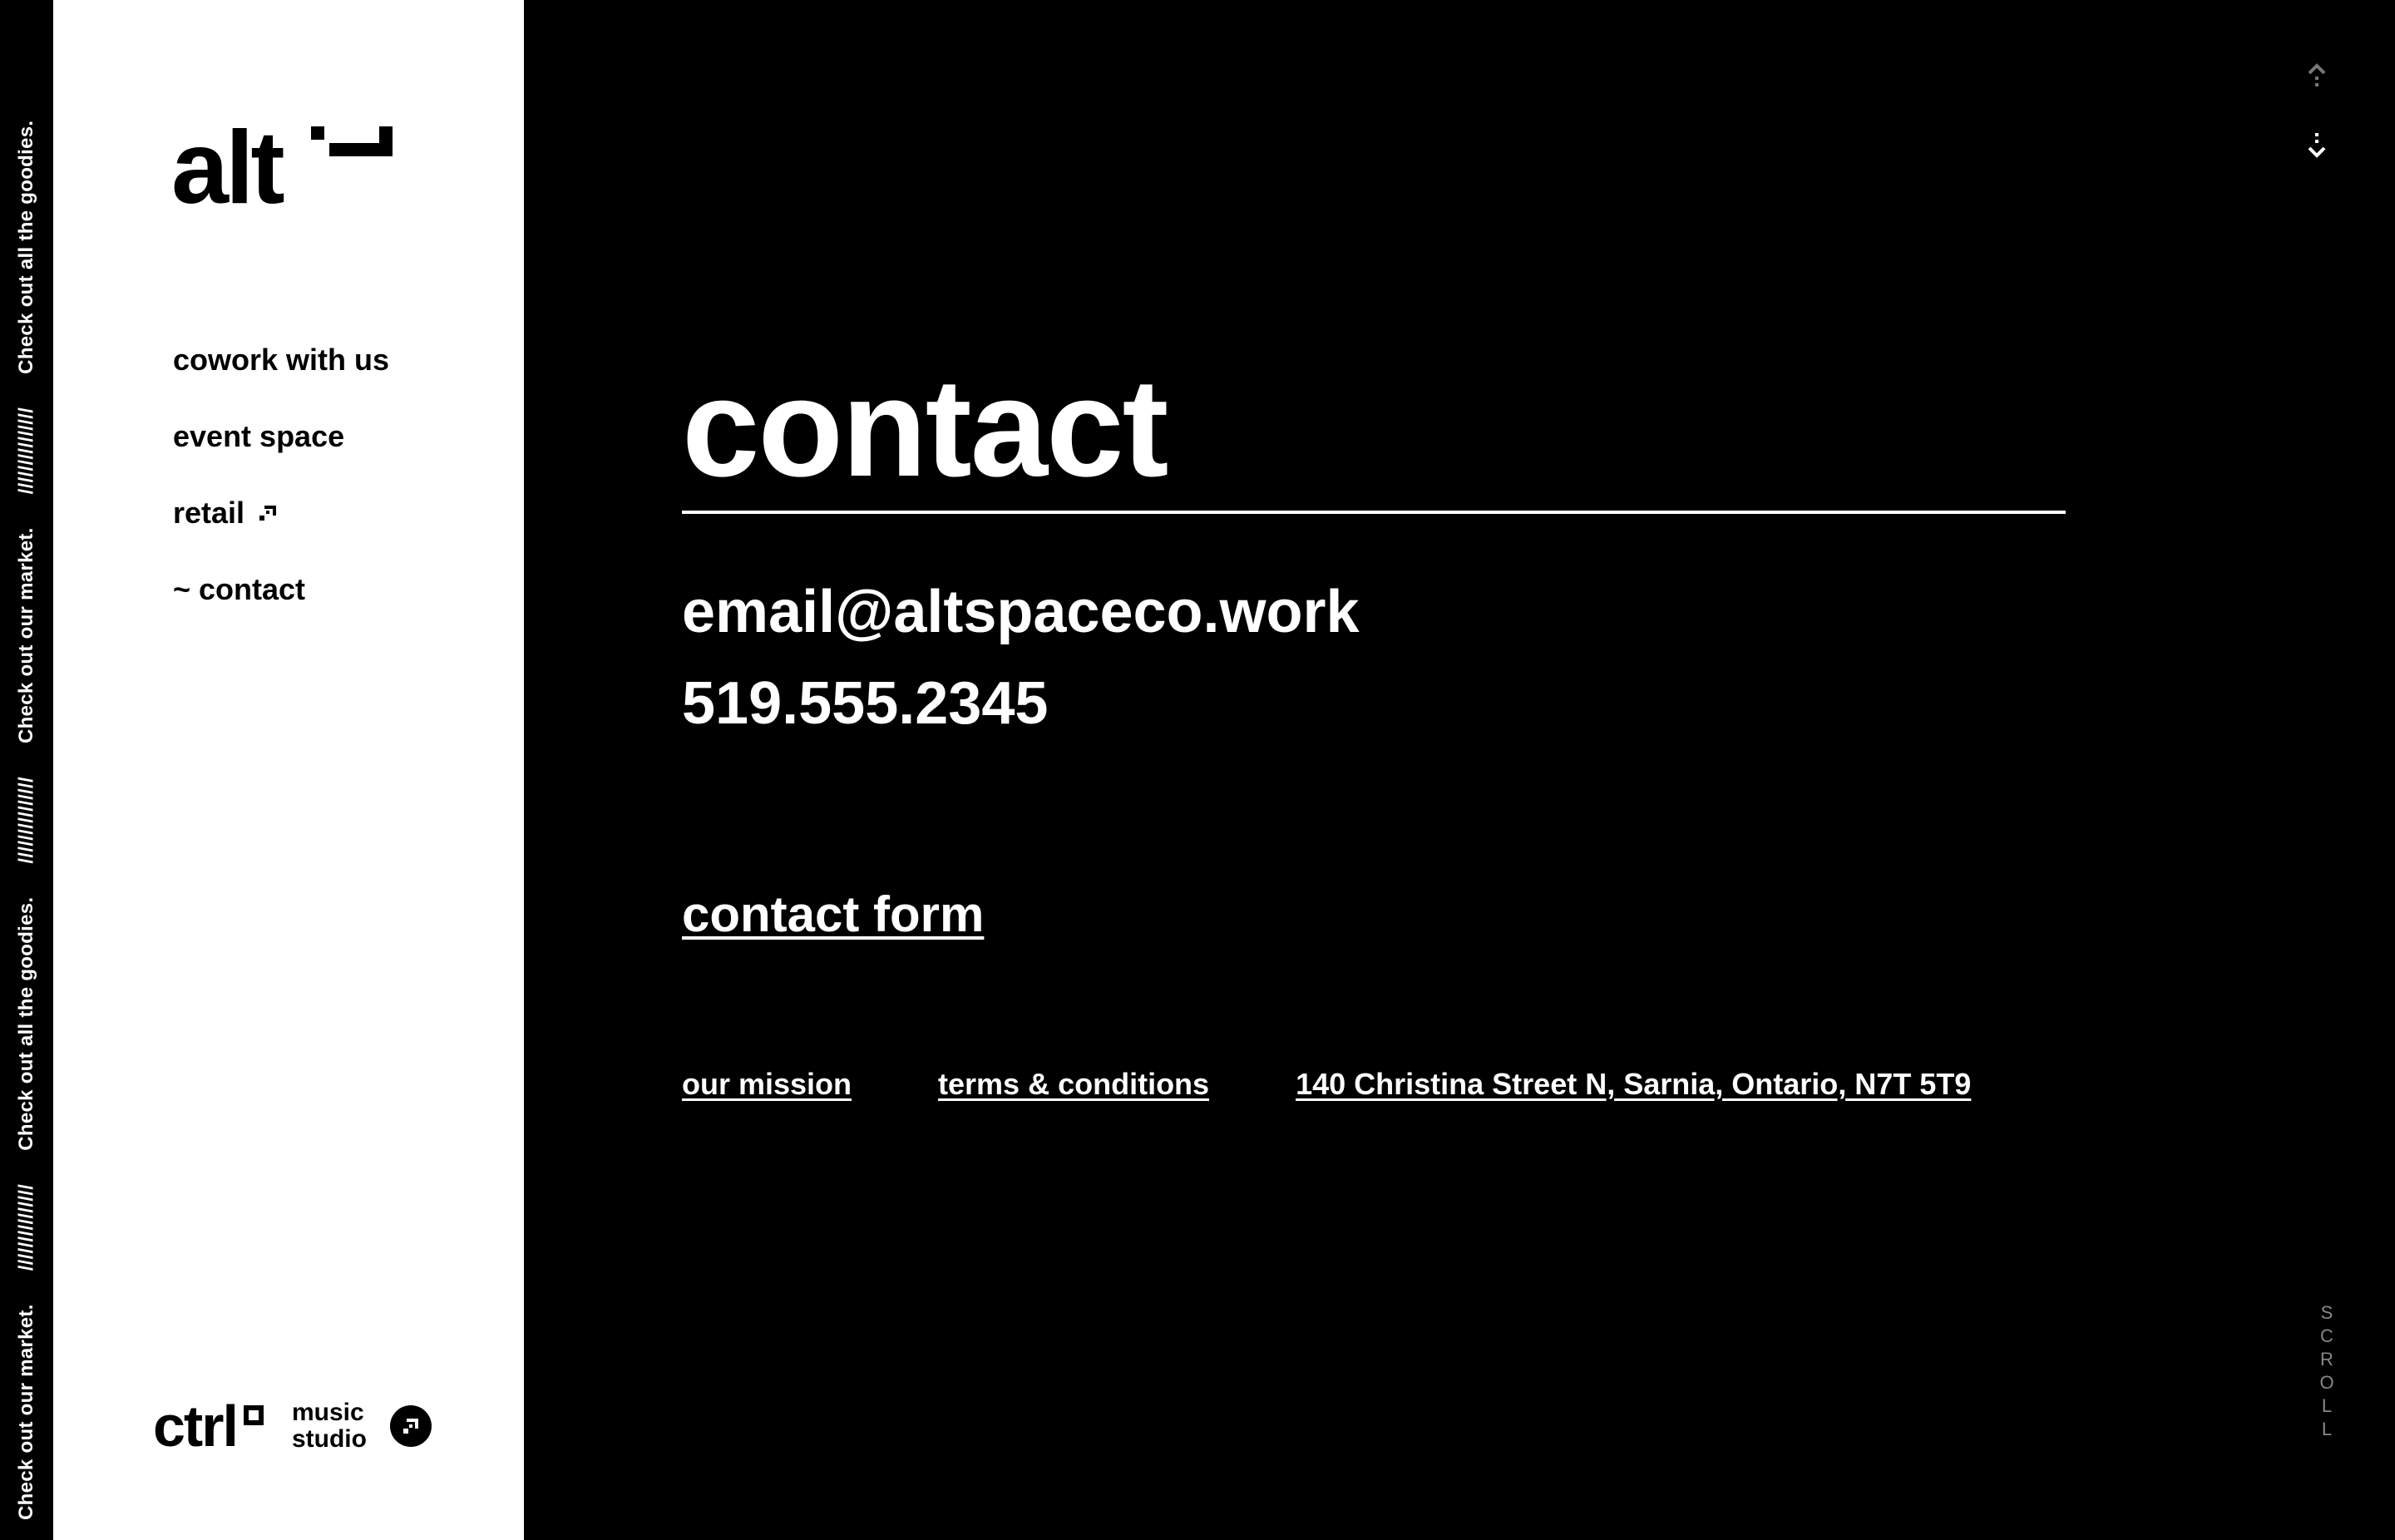 This screenshot has width=2395, height=1540. I want to click on nav-item-contact: ~ contact, so click(281, 589).